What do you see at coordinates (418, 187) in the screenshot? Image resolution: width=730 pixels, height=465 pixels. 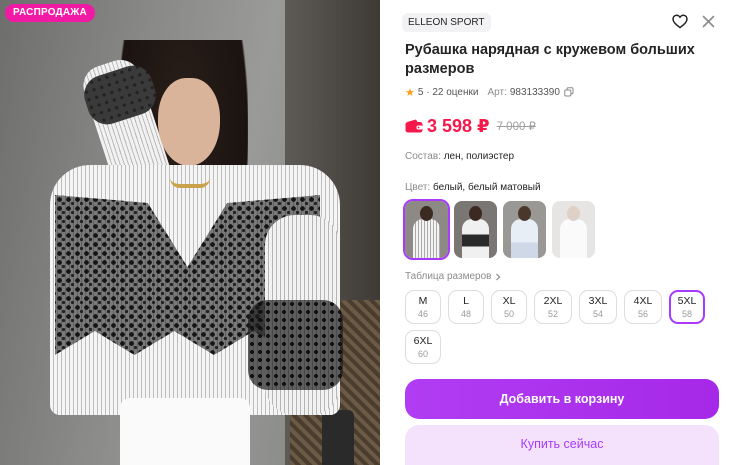 I see `color-label: Цвет:` at bounding box center [418, 187].